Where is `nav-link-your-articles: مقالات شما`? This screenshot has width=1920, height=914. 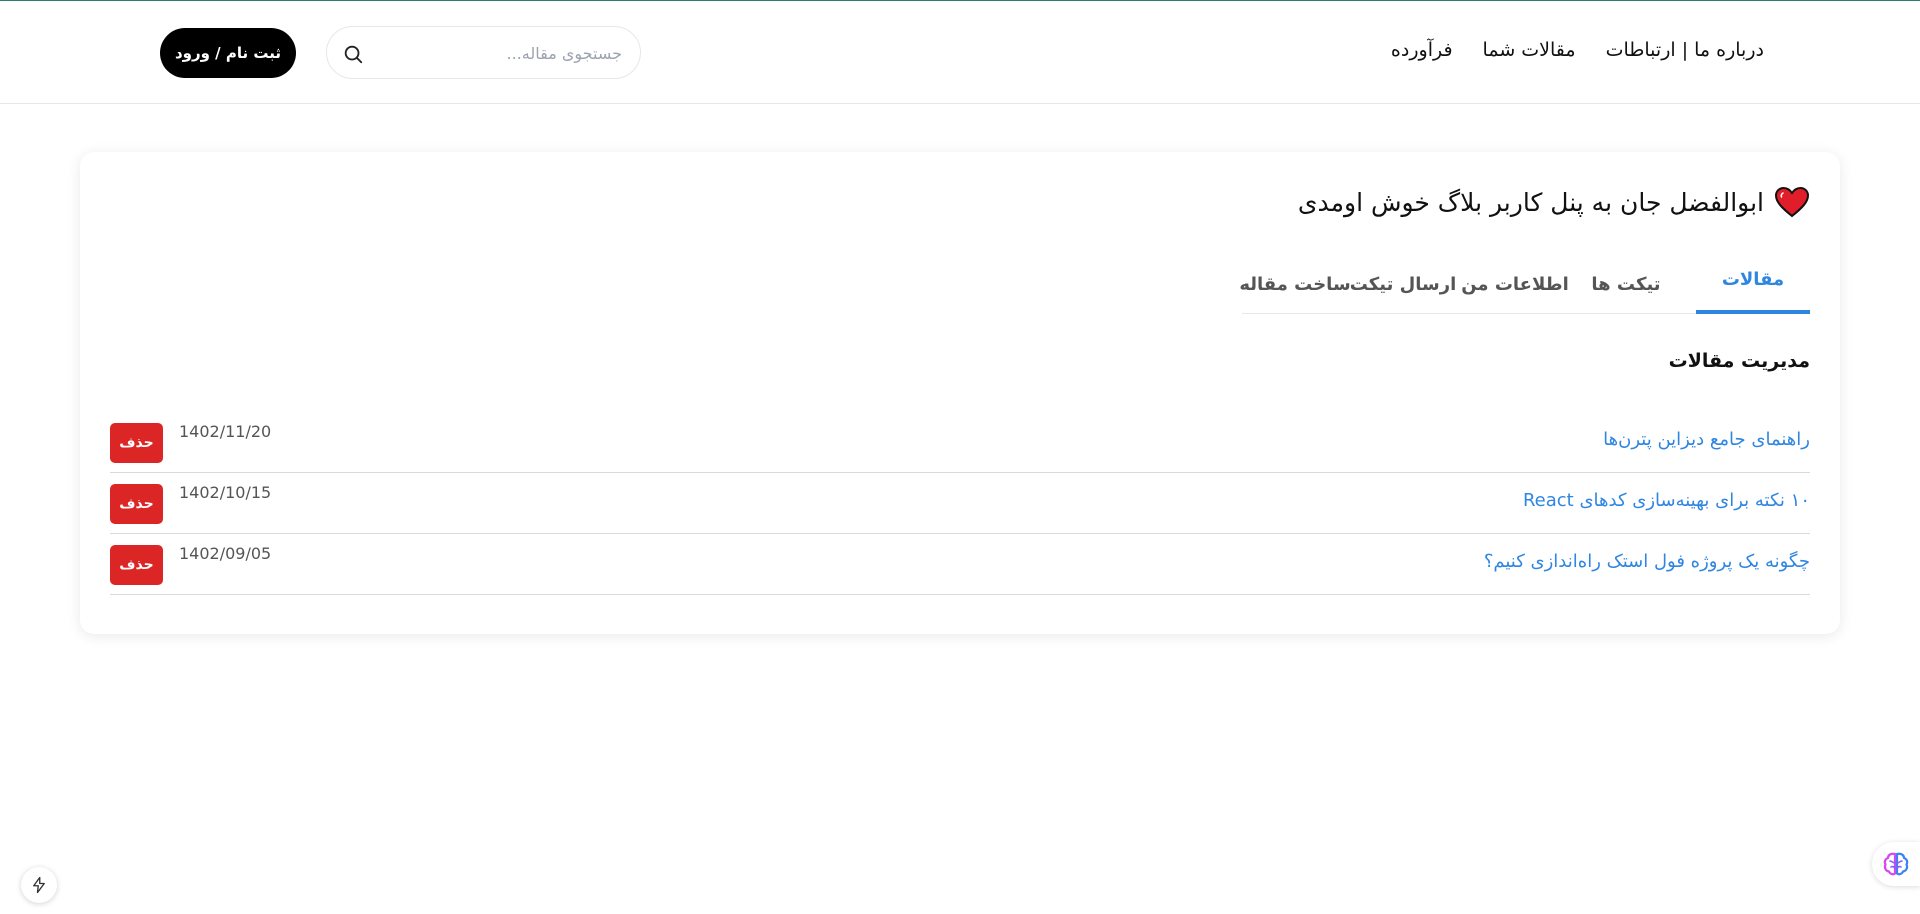 nav-link-your-articles: مقالات شما is located at coordinates (1529, 50).